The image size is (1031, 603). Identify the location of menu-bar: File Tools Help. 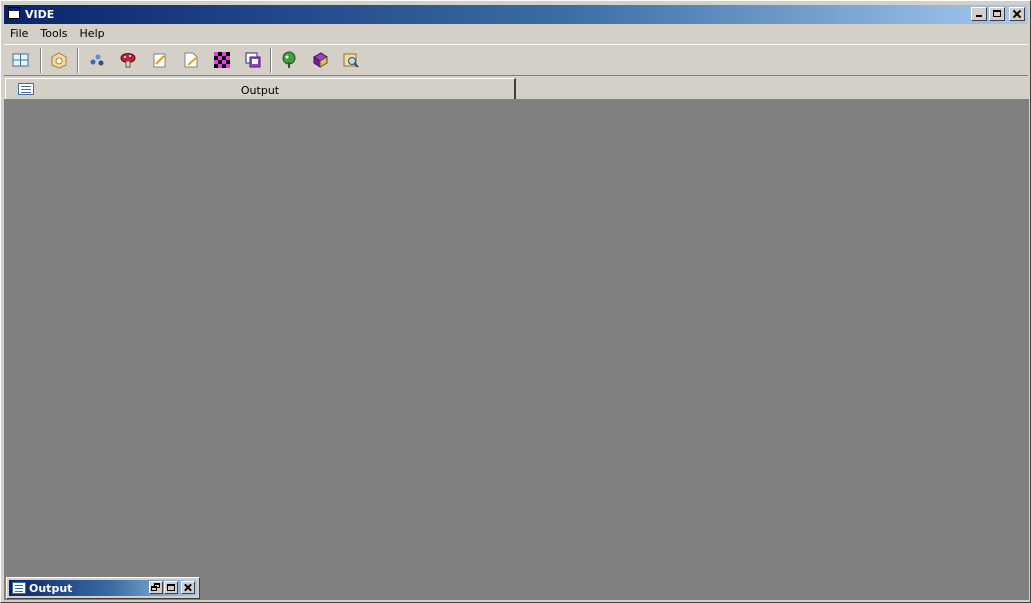
(57, 34).